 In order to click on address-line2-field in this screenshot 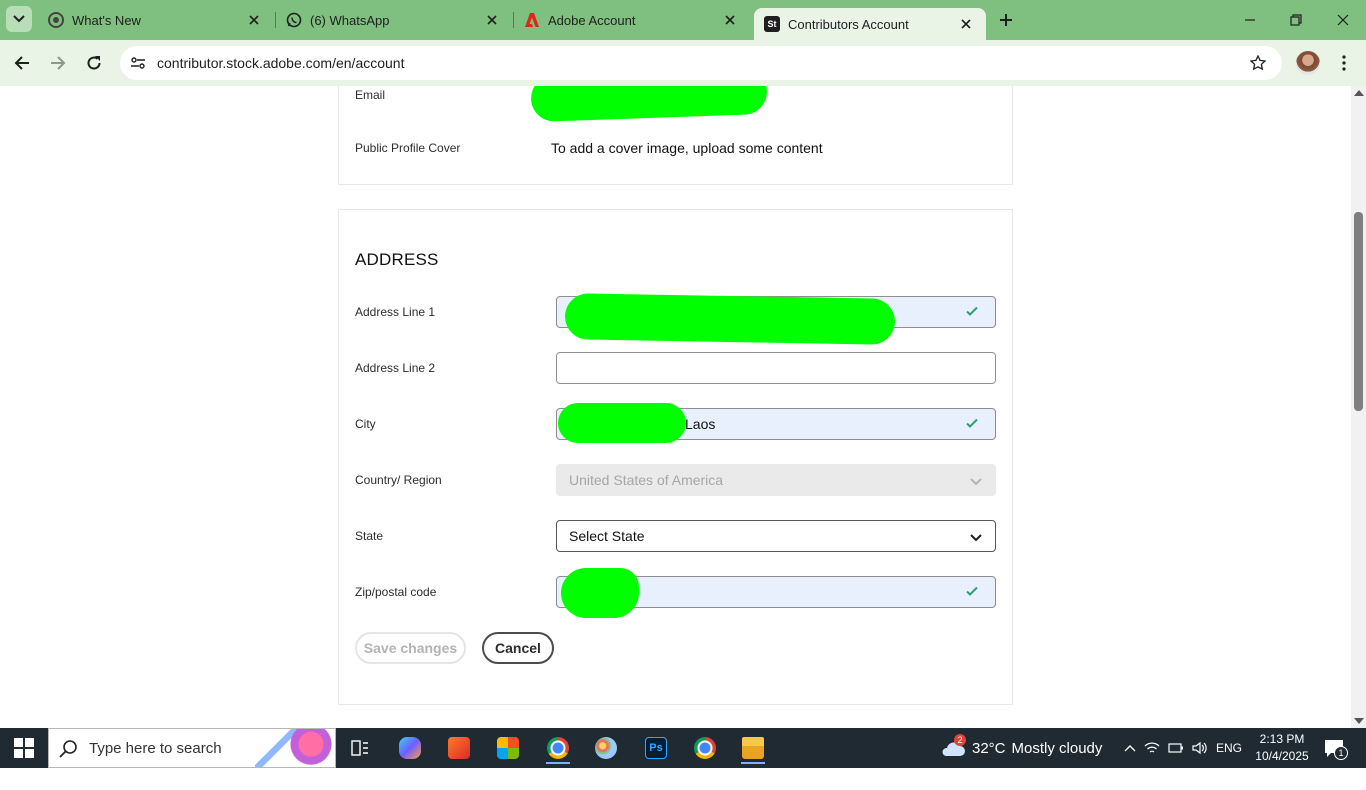, I will do `click(776, 368)`.